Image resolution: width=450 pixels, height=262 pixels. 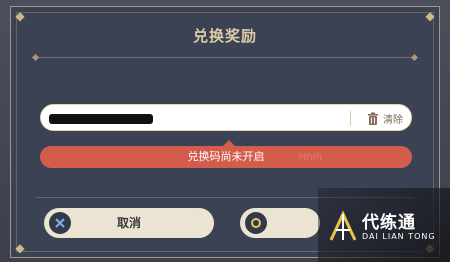 I want to click on watermark-overlay: 代练通 DAI LIAN TONG, so click(x=384, y=225).